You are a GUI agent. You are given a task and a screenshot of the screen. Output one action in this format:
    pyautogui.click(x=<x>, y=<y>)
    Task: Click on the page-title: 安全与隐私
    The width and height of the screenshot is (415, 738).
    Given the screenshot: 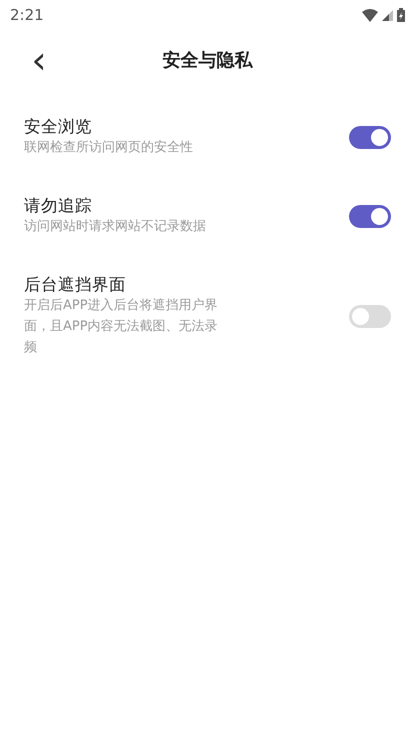 What is the action you would take?
    pyautogui.click(x=207, y=60)
    